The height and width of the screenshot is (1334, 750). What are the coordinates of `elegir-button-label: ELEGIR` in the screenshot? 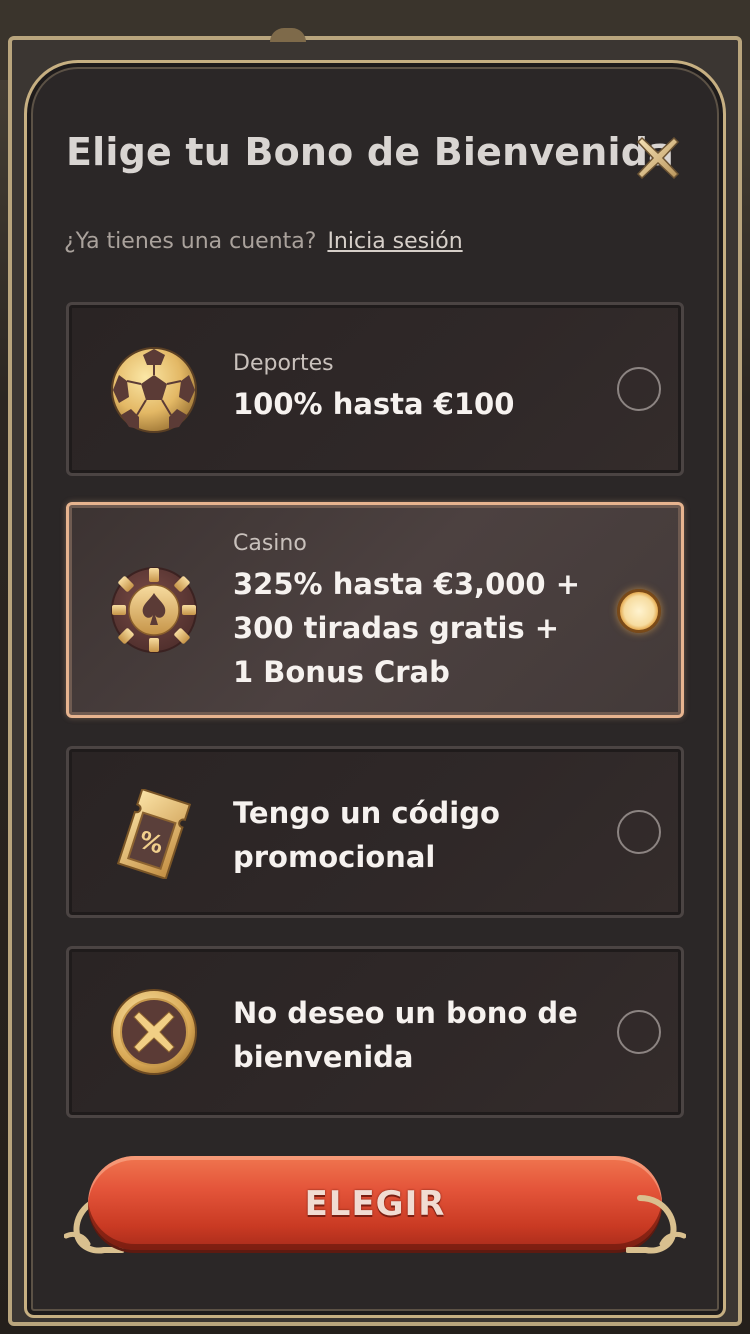 It's located at (375, 1204).